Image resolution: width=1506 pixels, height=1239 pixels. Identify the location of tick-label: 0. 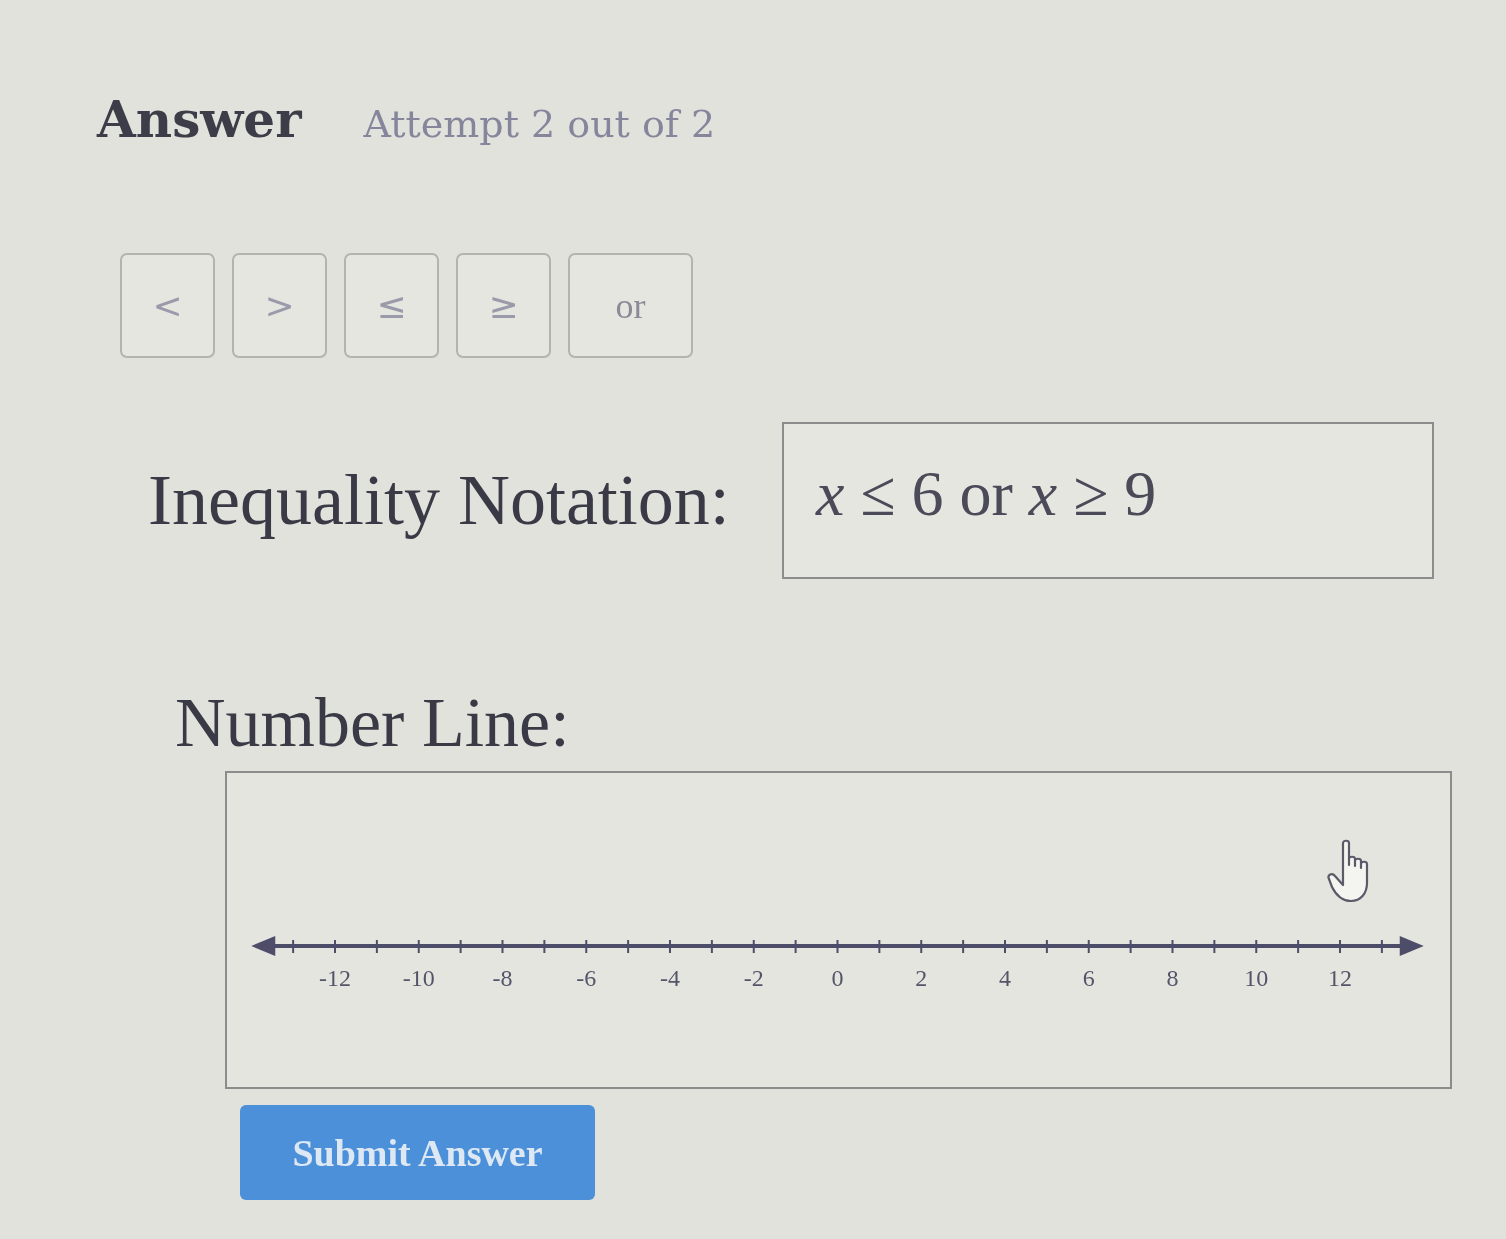
(837, 978).